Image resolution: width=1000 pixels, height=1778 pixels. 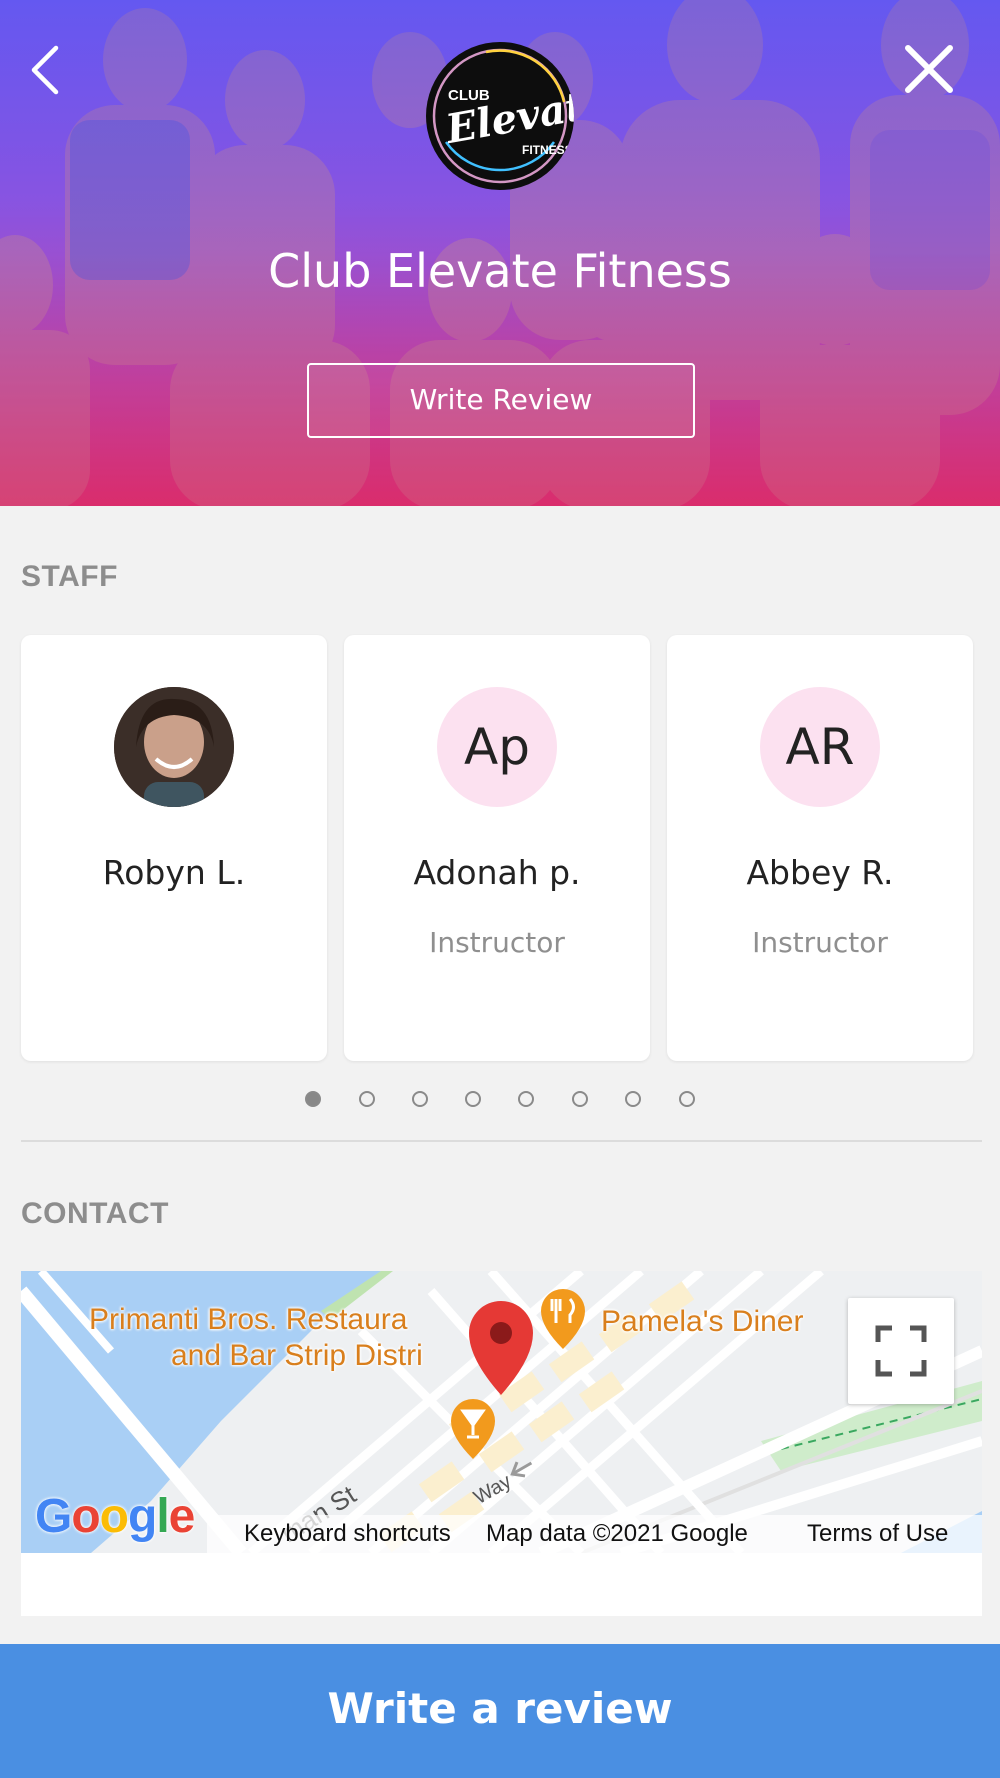 What do you see at coordinates (500, 271) in the screenshot?
I see `gym-title: Club Elevate Fitness` at bounding box center [500, 271].